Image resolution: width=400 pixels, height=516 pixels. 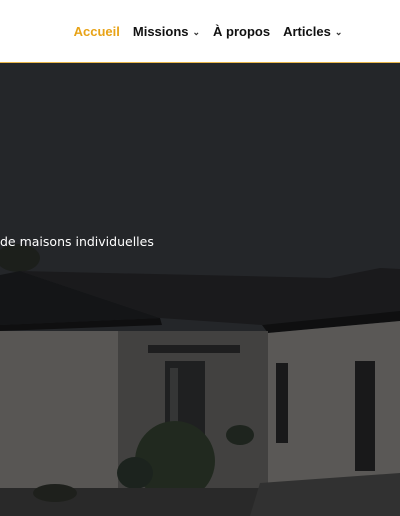 I want to click on top-navigation-bar: Accueil Missions ⌄ À propos Articles ⌄, so click(x=200, y=31).